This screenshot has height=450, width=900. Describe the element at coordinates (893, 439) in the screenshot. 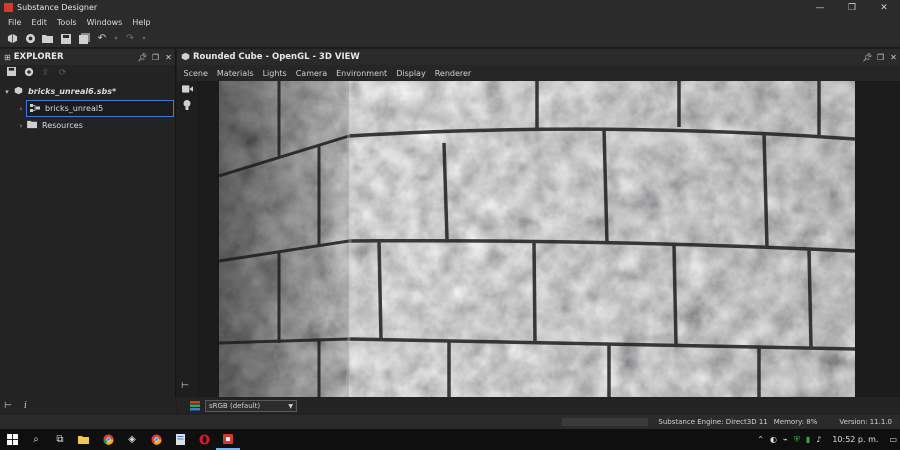

I see `notifications-icon: ▭` at that location.